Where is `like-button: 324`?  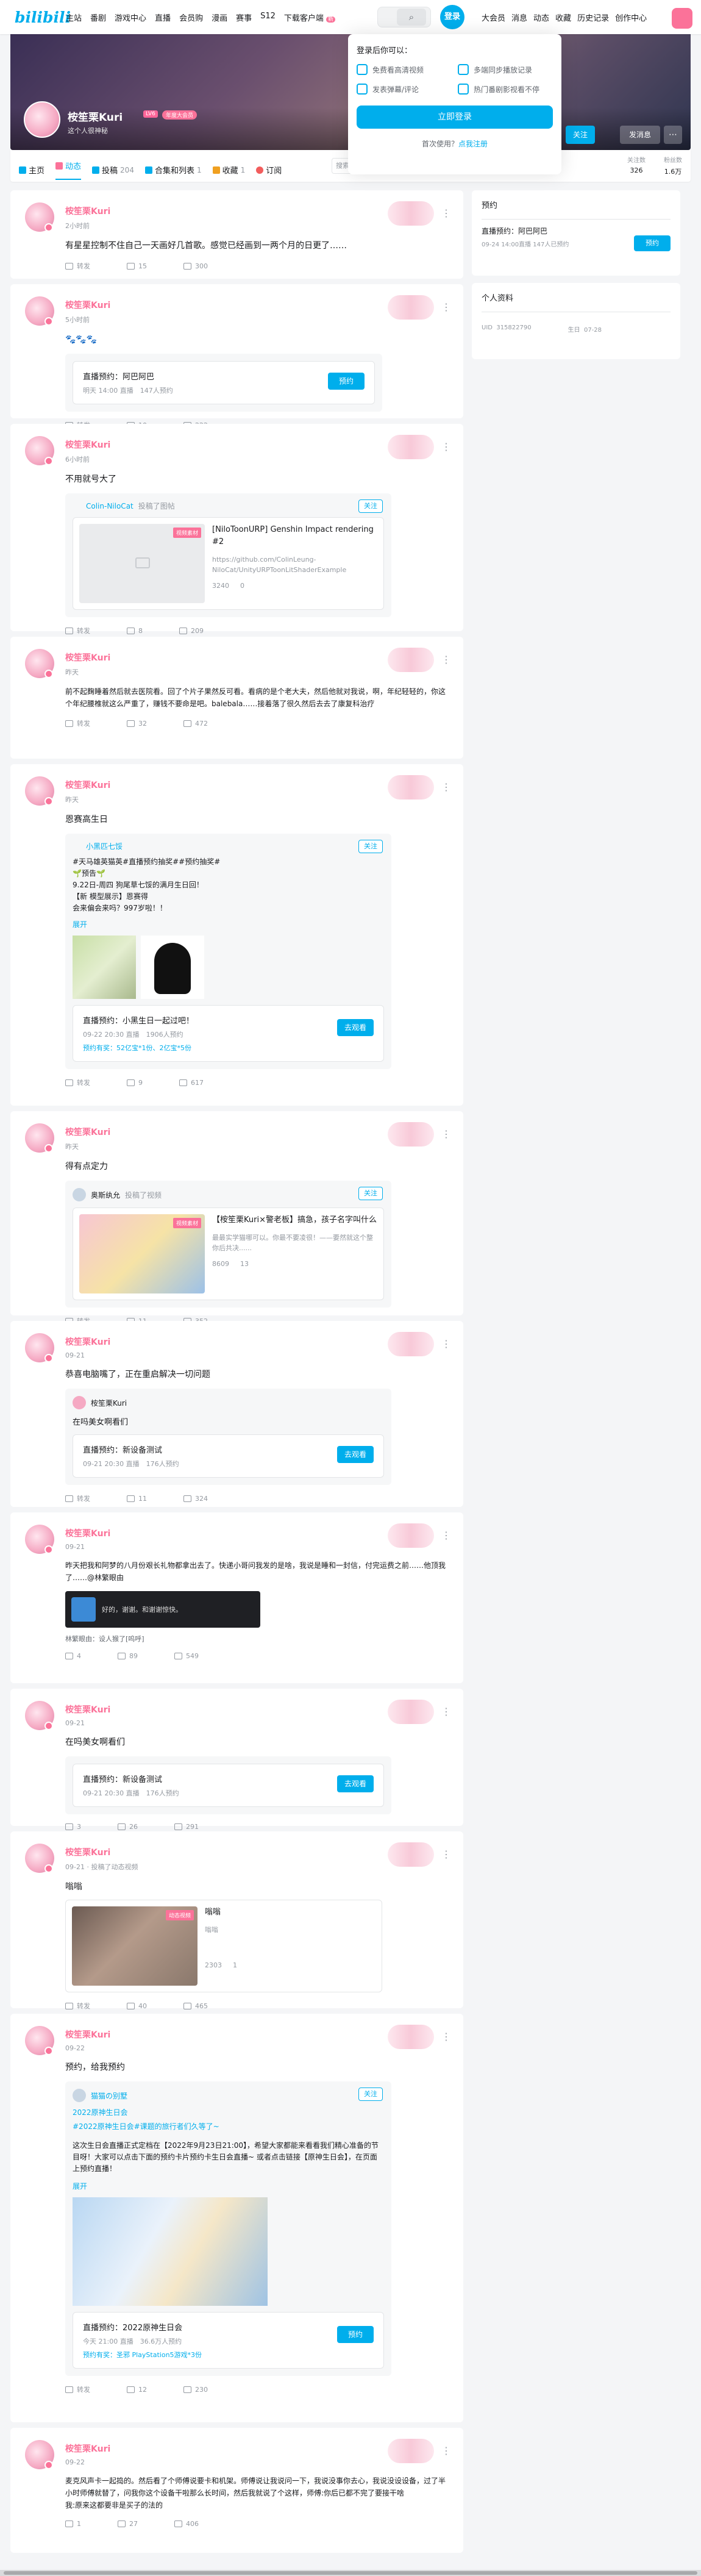
like-button: 324 is located at coordinates (195, 1498).